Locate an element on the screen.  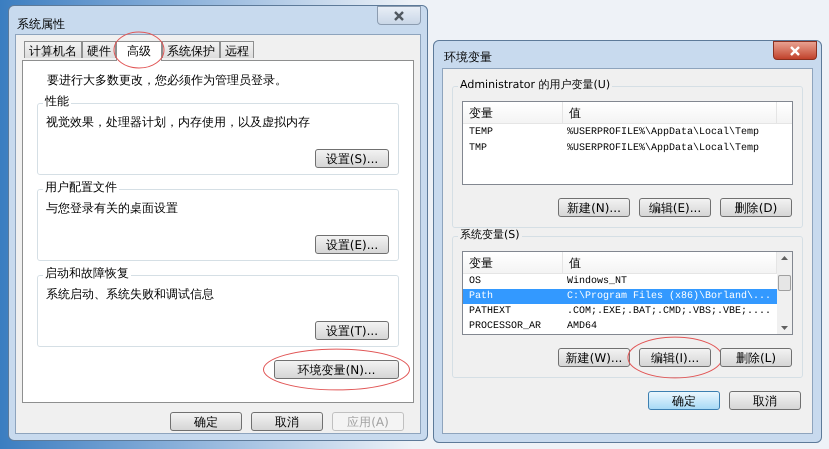
group-description: 系统启动、系统失败和调试信息 is located at coordinates (130, 294).